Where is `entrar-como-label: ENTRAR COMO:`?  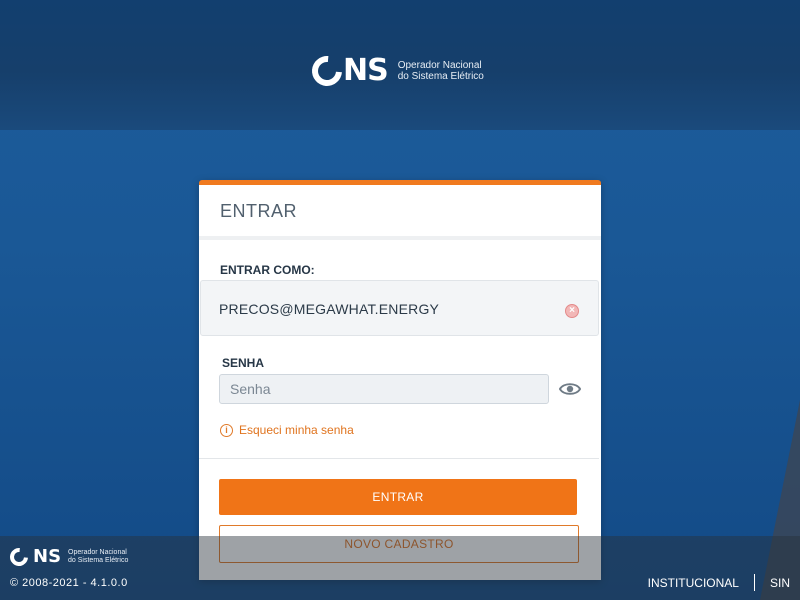
entrar-como-label: ENTRAR COMO: is located at coordinates (267, 270).